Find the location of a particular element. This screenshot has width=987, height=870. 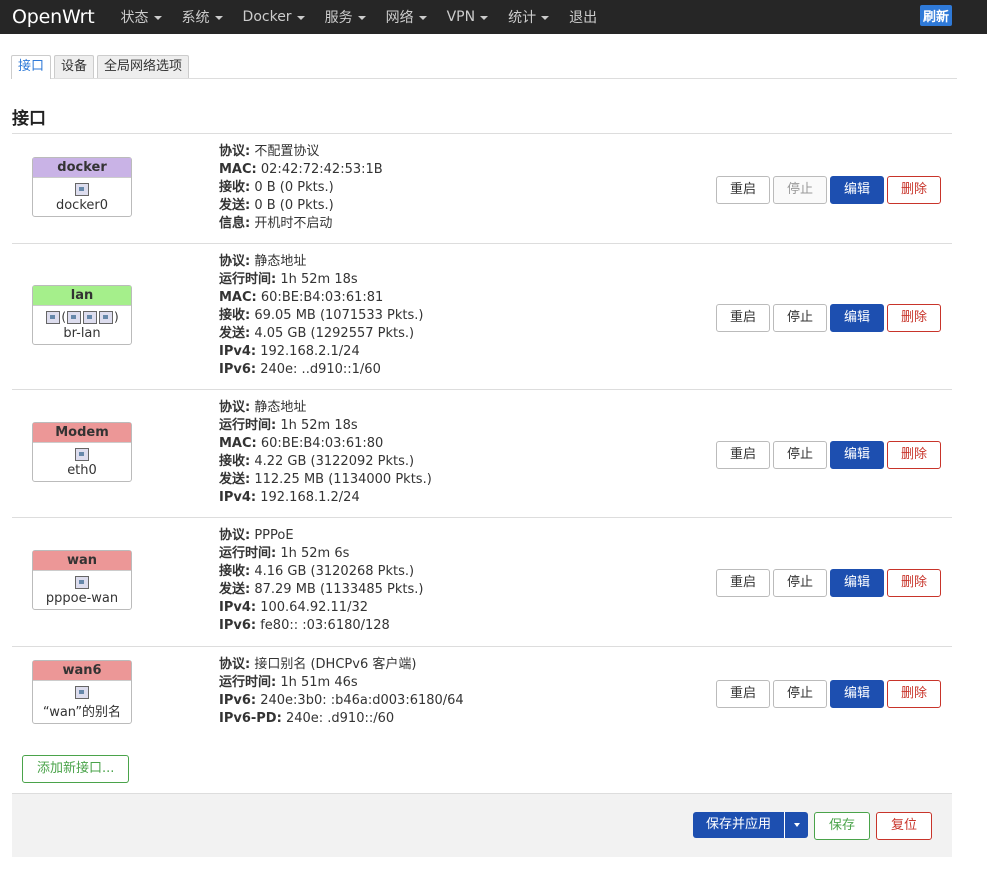

tab-interfaces: 接口 is located at coordinates (31, 67).